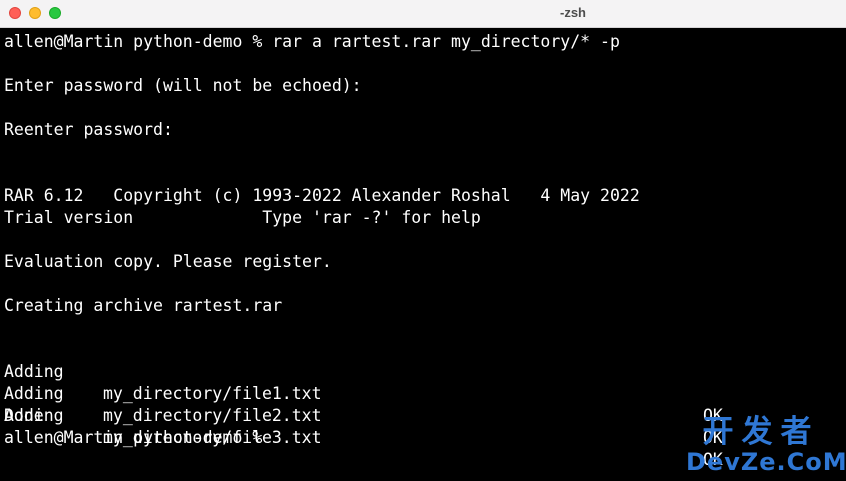 The height and width of the screenshot is (481, 846). Describe the element at coordinates (242, 217) in the screenshot. I see `trial-version-line: Trial version Type 'rar -?' for help` at that location.